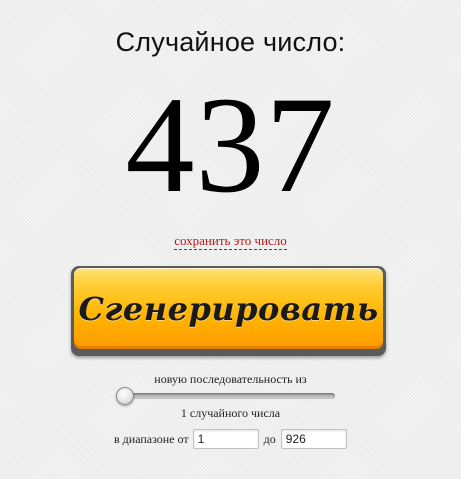 The height and width of the screenshot is (479, 461). I want to click on range-from-input, so click(225, 439).